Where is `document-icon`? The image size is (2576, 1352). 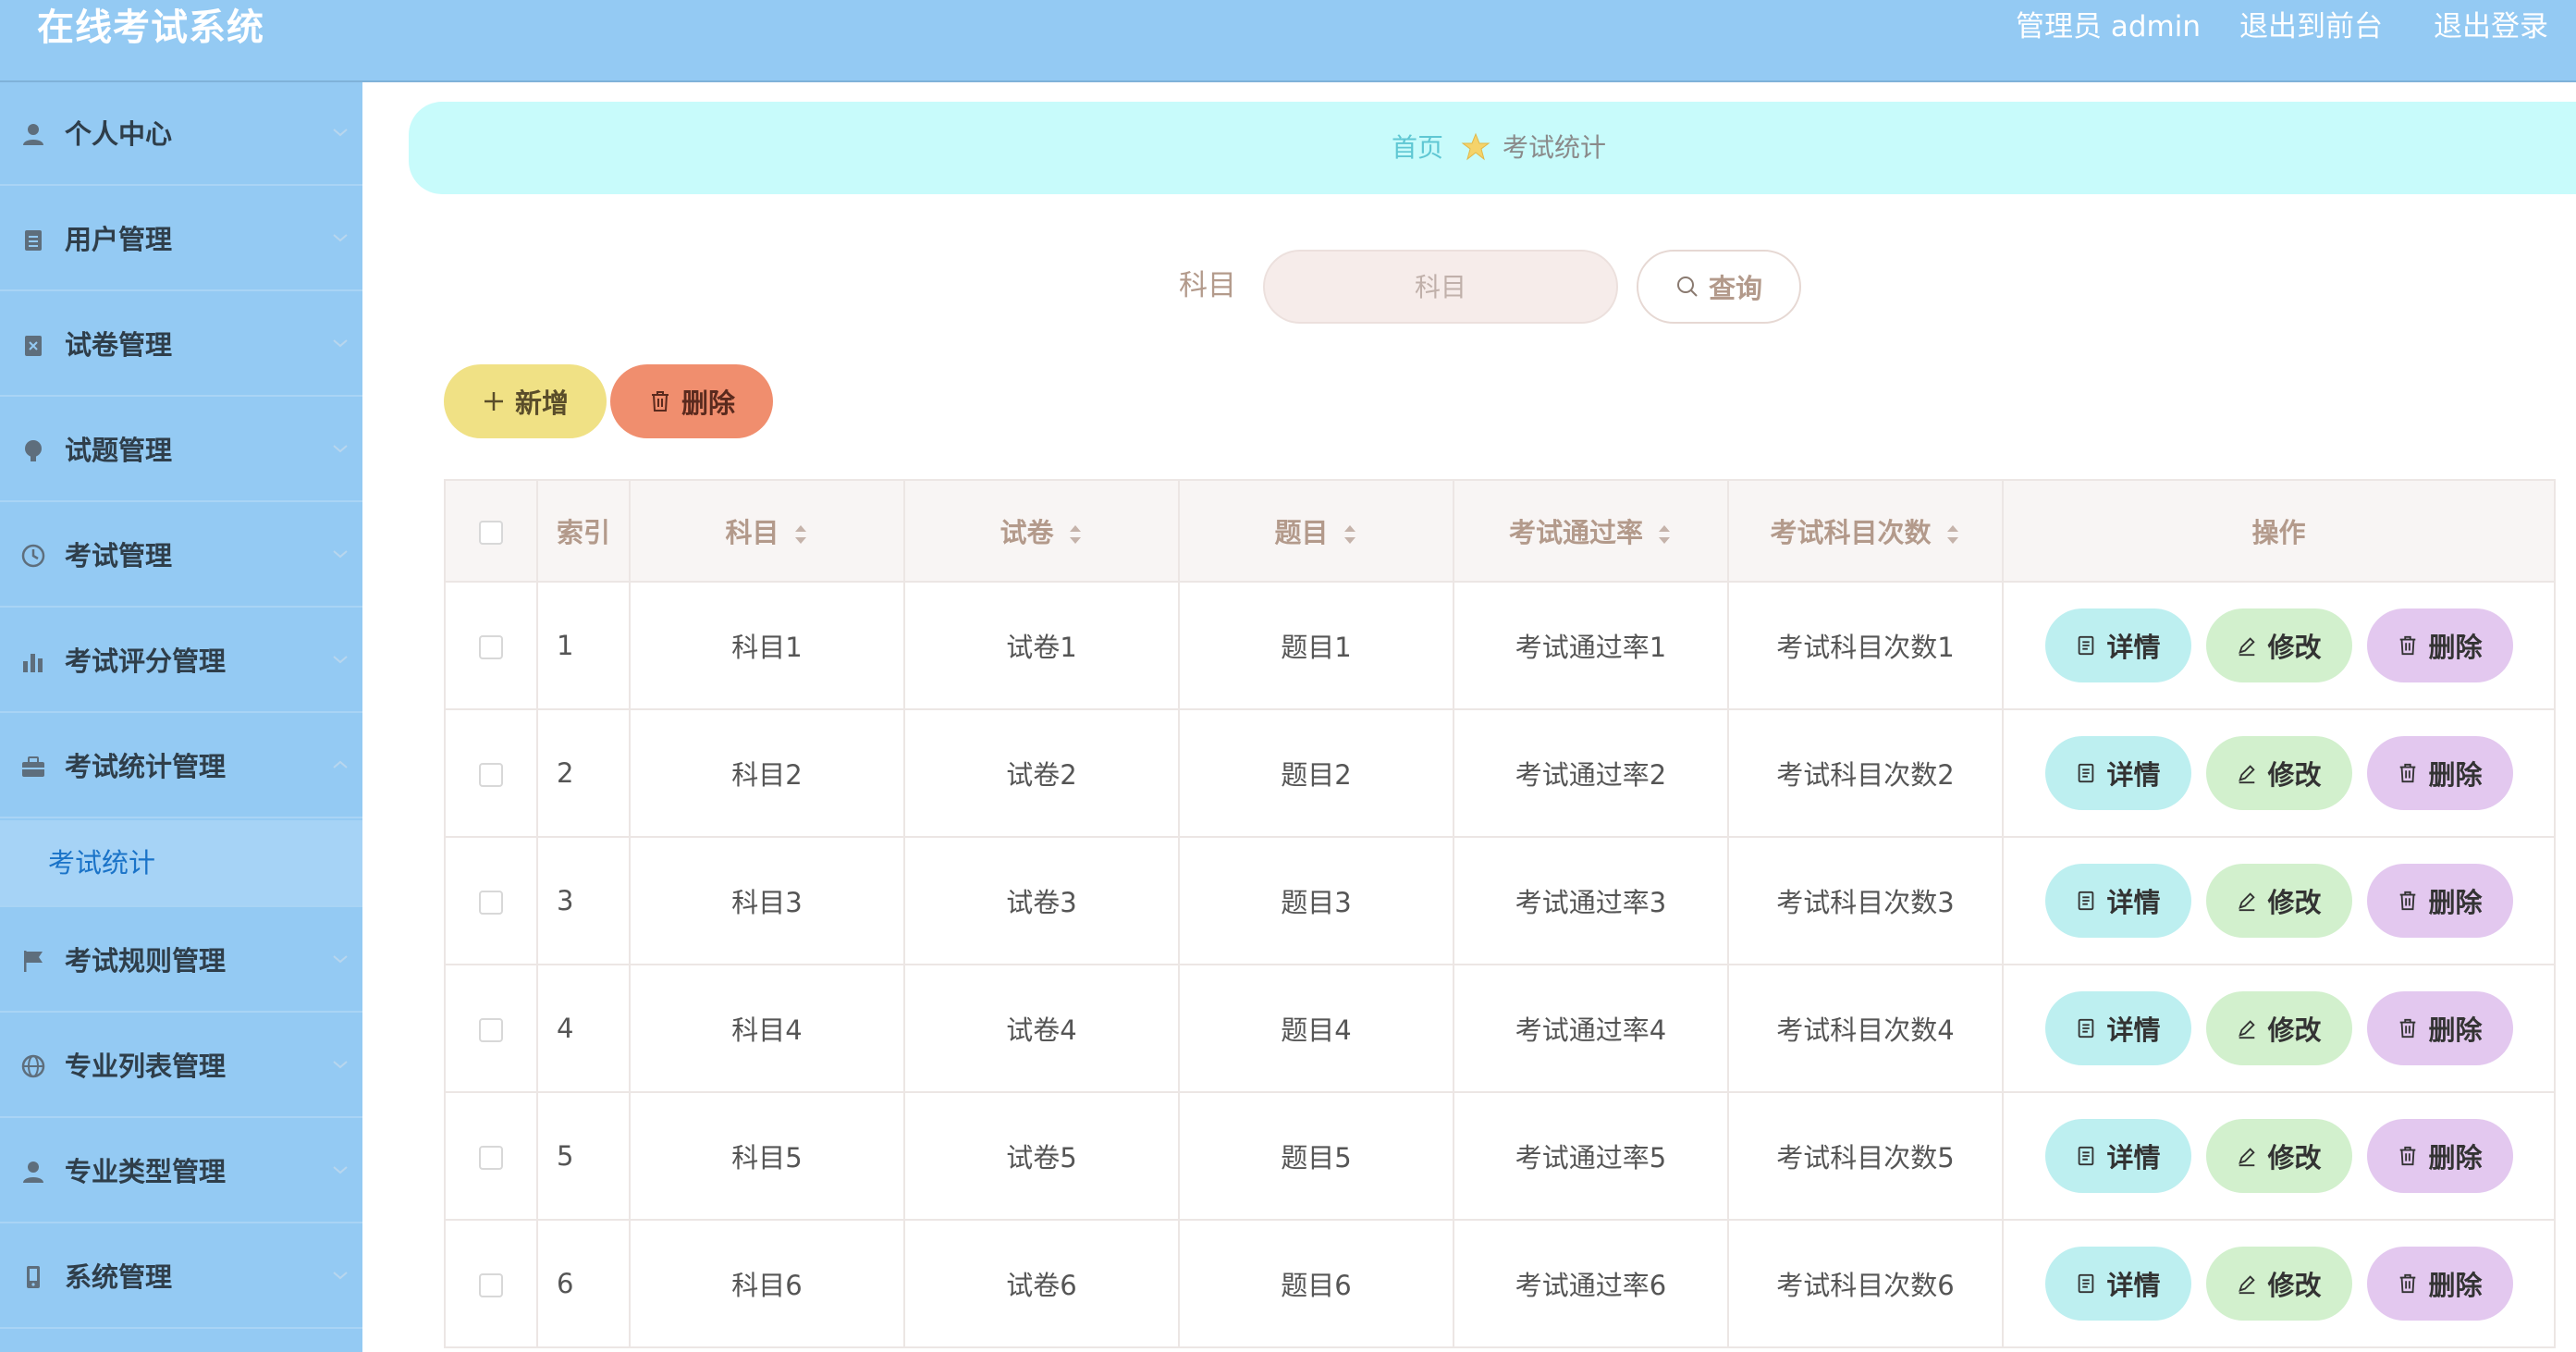
document-icon is located at coordinates (2086, 645).